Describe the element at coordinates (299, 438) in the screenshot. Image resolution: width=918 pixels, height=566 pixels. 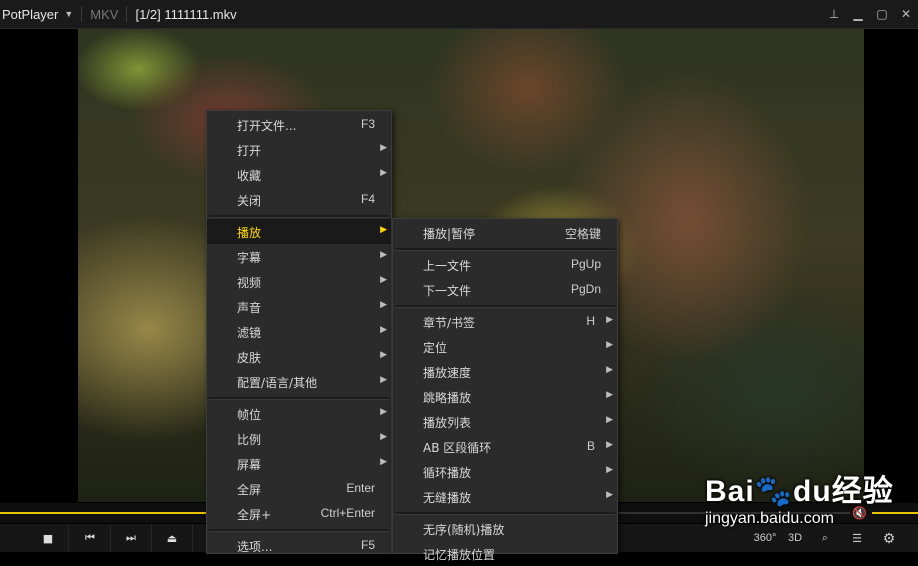
I see `menu-item: 比例 ▶` at that location.